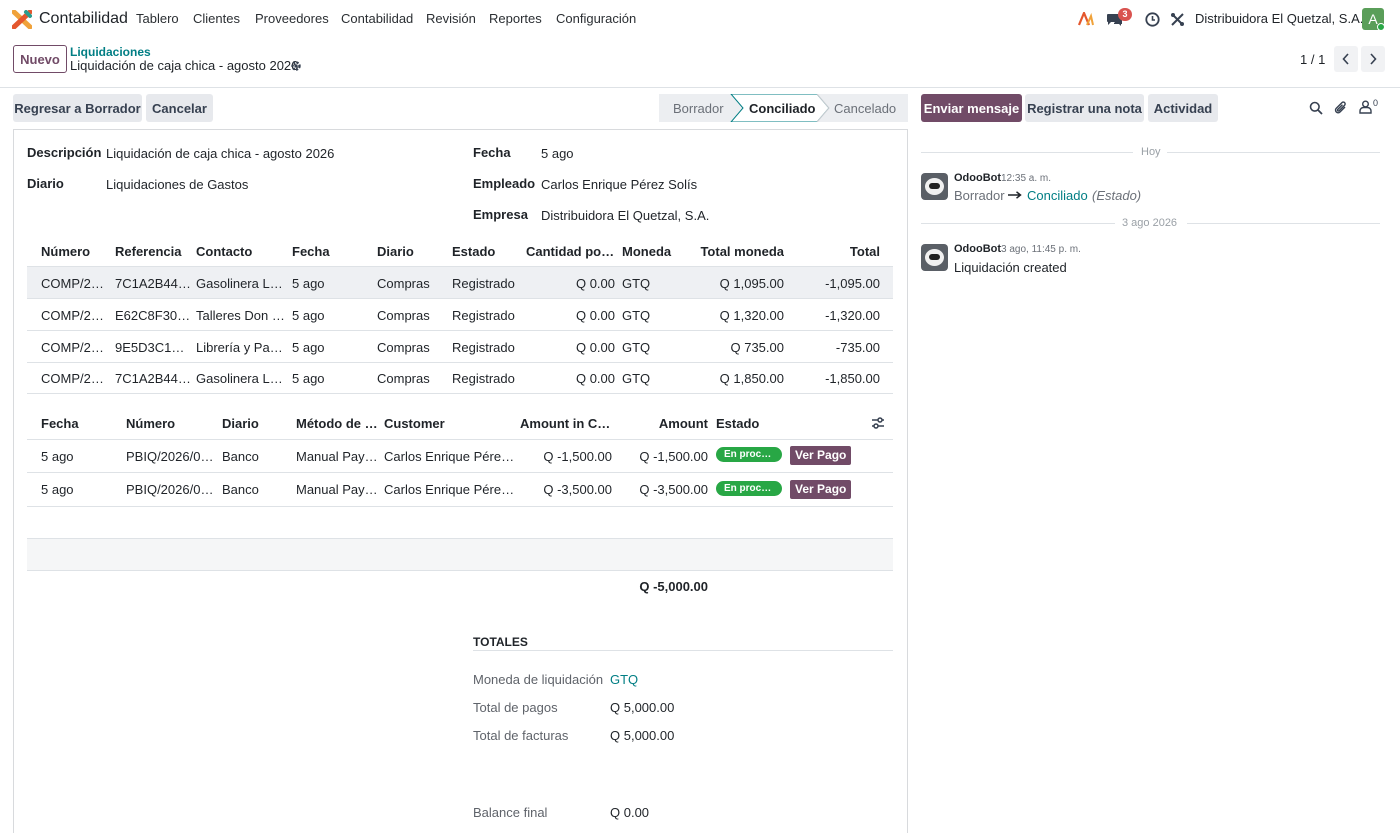  Describe the element at coordinates (177, 184) in the screenshot. I see `diario-field: Liquidaciones de Gastos` at that location.